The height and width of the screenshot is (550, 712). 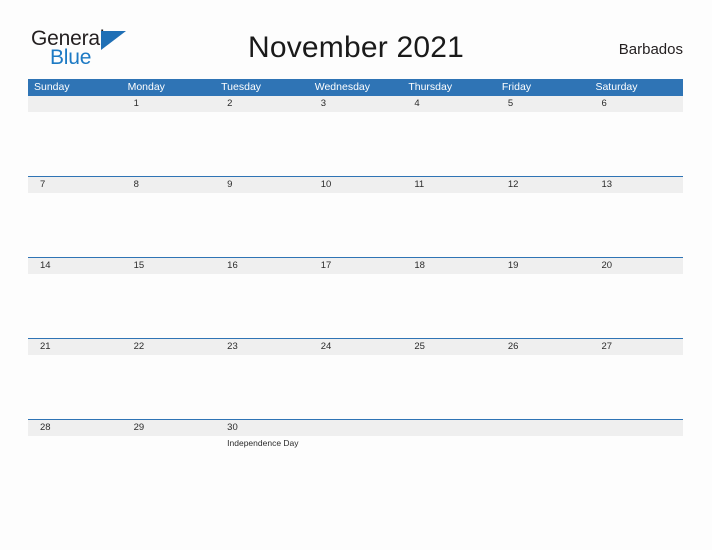 I want to click on date-number: 24, so click(x=326, y=346).